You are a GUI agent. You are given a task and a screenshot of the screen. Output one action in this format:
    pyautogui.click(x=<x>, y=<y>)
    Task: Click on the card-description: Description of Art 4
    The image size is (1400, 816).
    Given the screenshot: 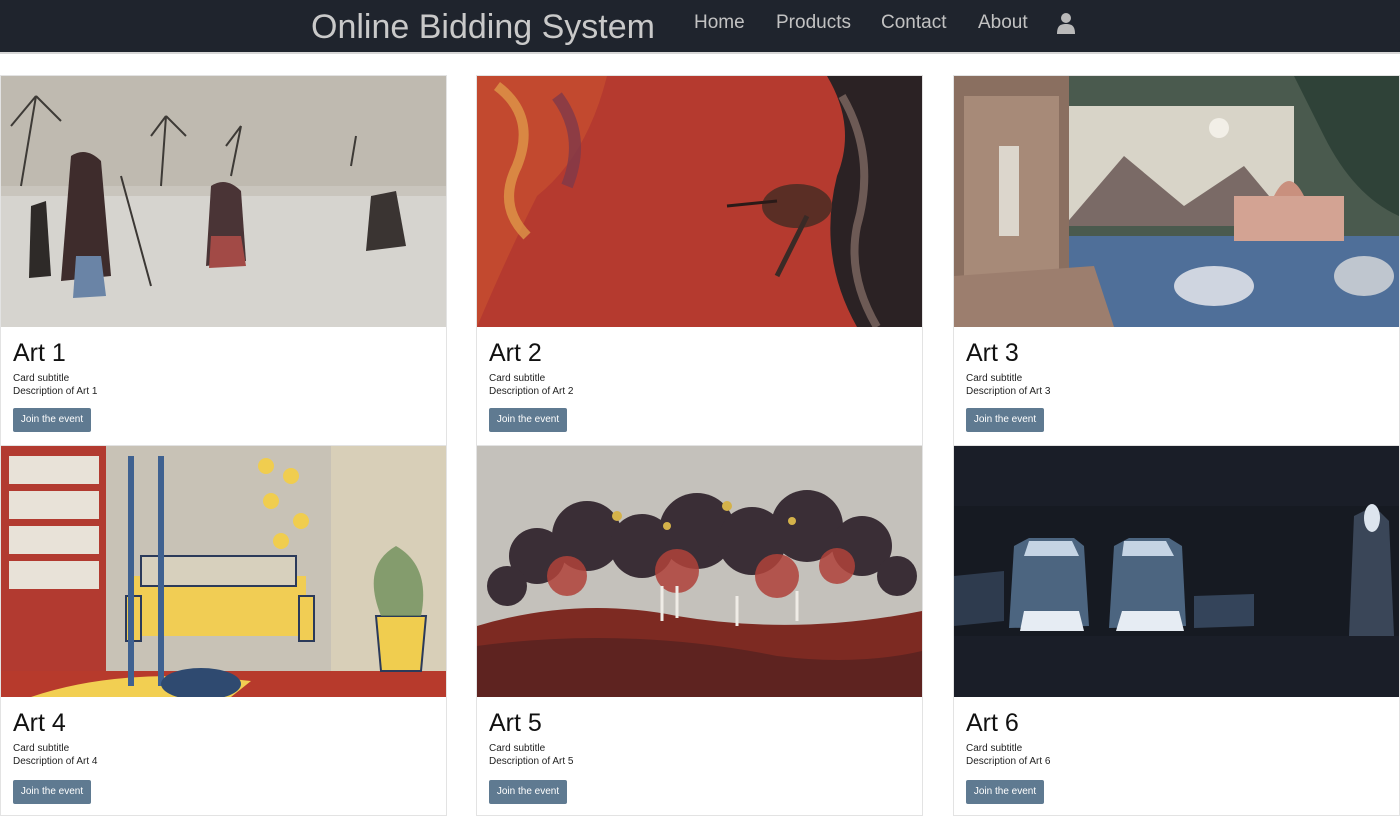 What is the action you would take?
    pyautogui.click(x=55, y=761)
    